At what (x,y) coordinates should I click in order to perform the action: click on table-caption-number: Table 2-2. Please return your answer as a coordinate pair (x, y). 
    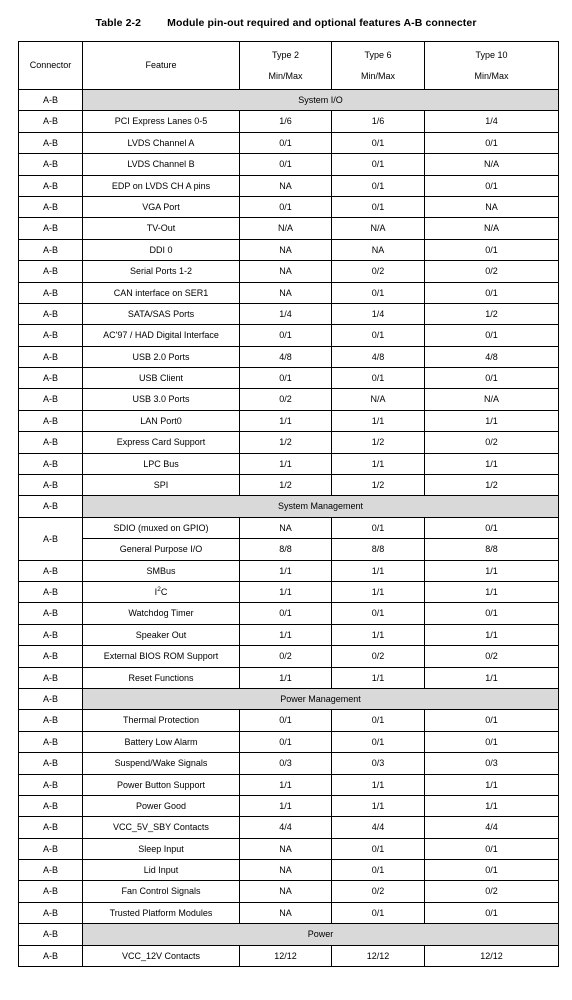
    Looking at the image, I should click on (118, 23).